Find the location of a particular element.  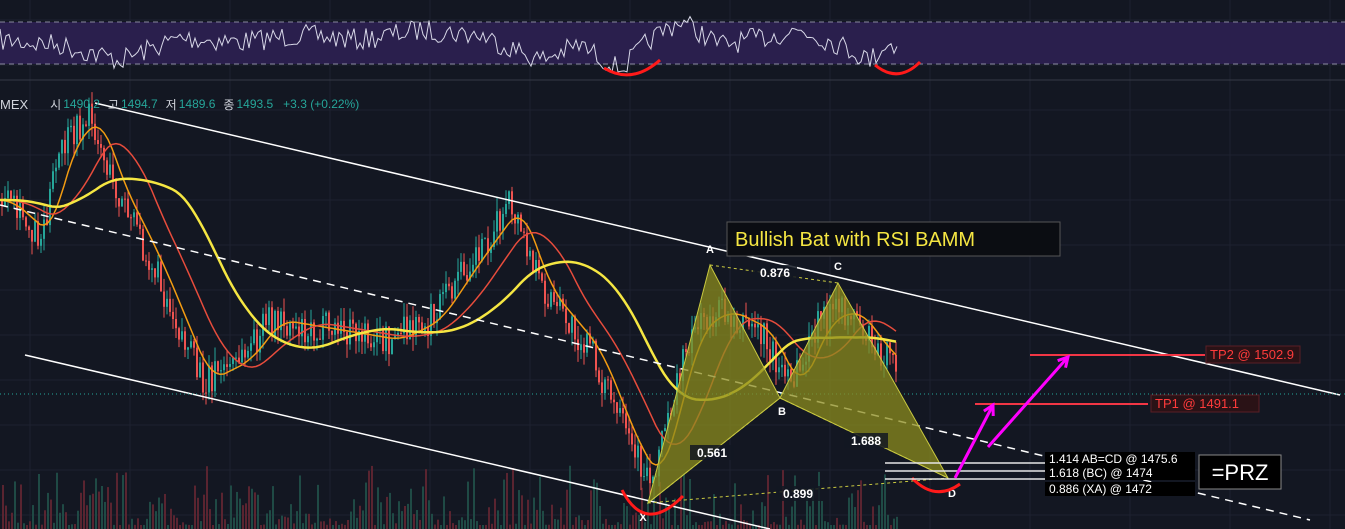

harmonic-pattern is located at coordinates (798, 384).